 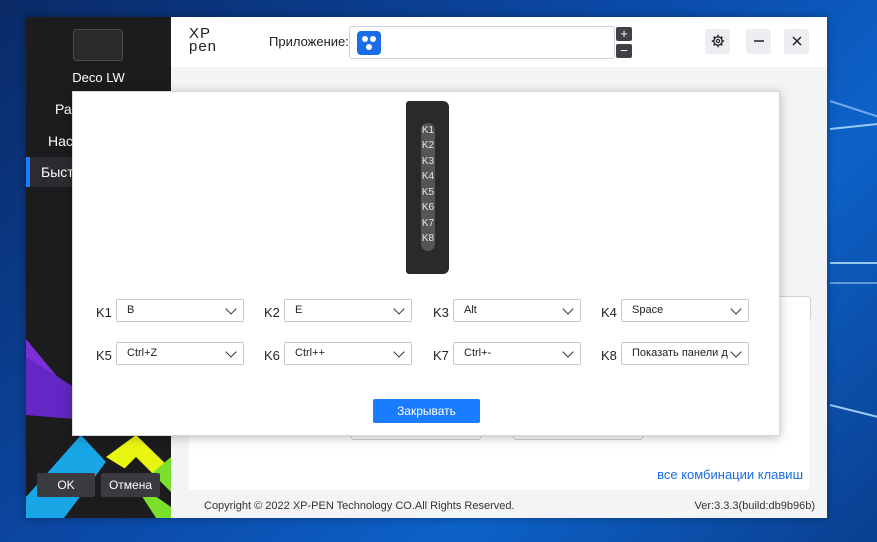 What do you see at coordinates (428, 192) in the screenshot?
I see `tablet-key-label: K5` at bounding box center [428, 192].